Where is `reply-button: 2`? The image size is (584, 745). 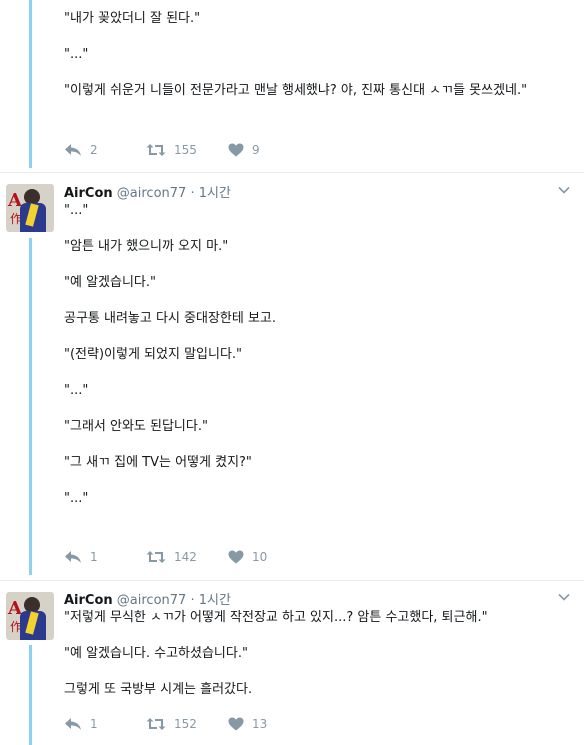 reply-button: 2 is located at coordinates (81, 150).